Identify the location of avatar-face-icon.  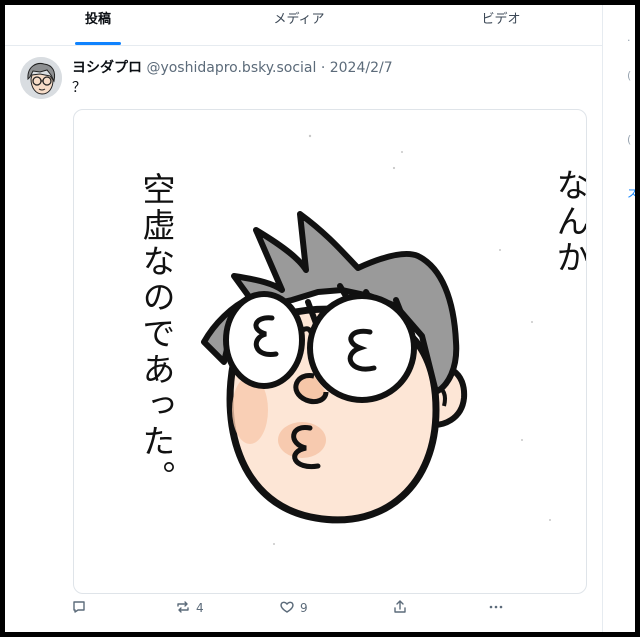
(41, 78).